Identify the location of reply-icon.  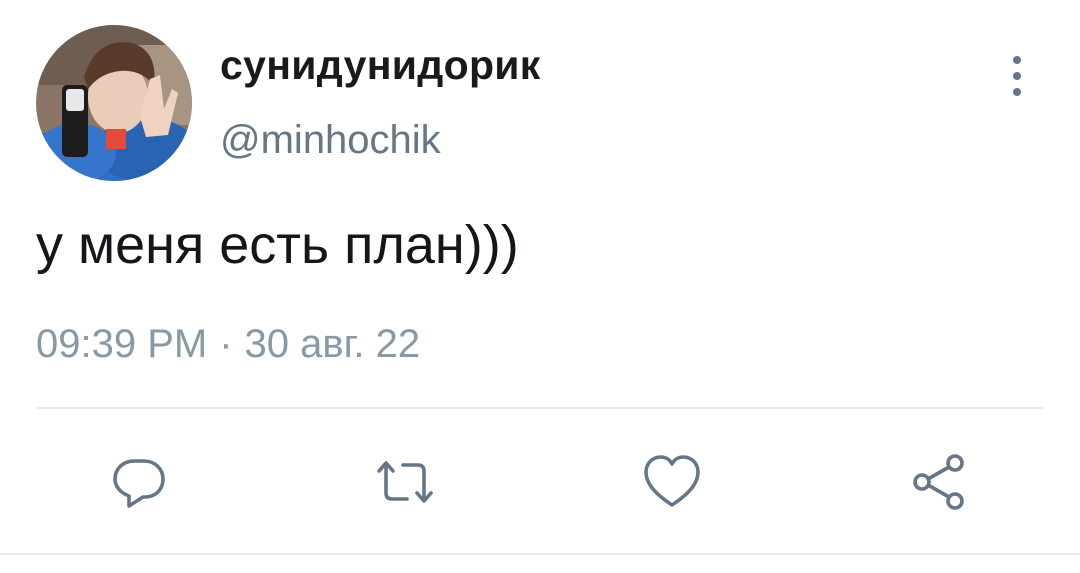
(139, 483).